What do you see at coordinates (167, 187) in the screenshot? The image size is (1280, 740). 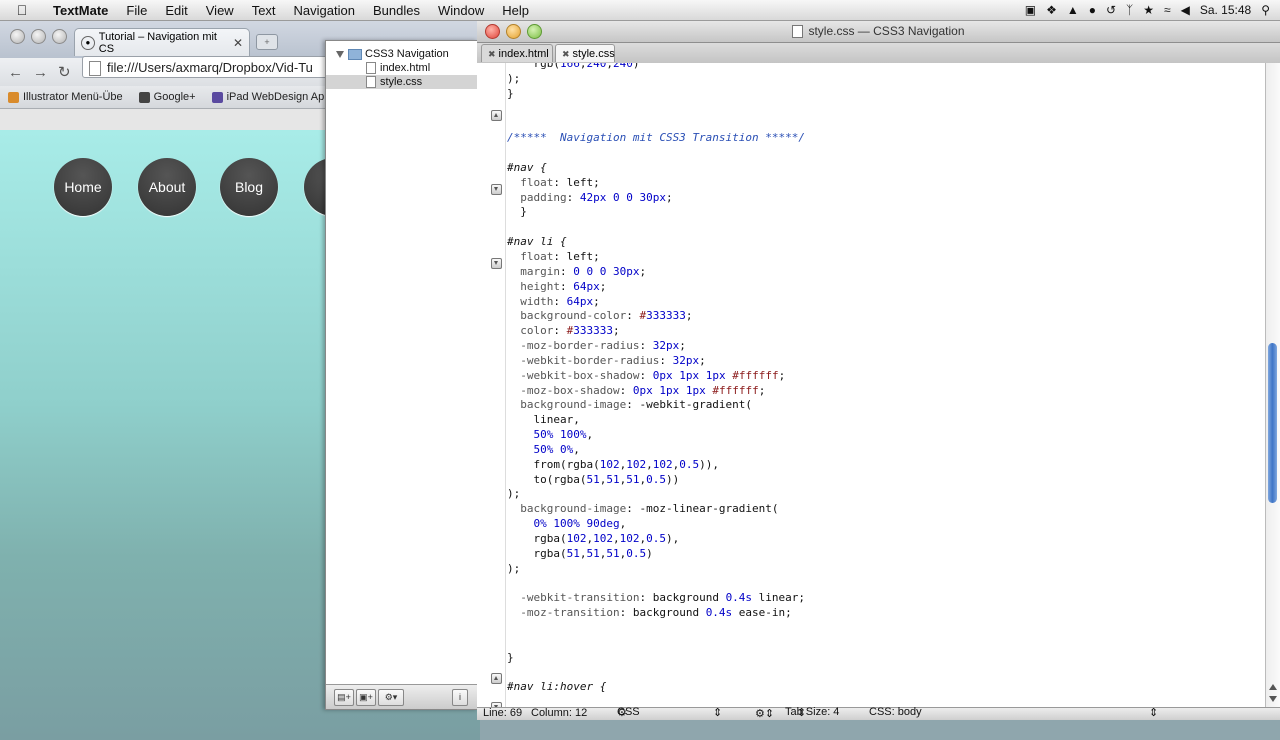 I see `nav-about: About` at bounding box center [167, 187].